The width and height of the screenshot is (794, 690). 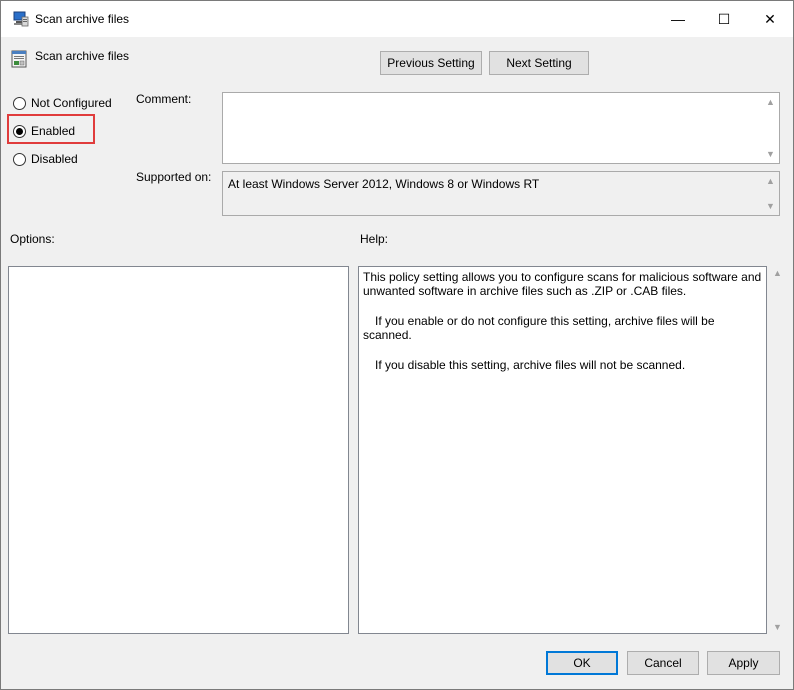 I want to click on supported-scrollbar: ▲ ▼, so click(x=770, y=193).